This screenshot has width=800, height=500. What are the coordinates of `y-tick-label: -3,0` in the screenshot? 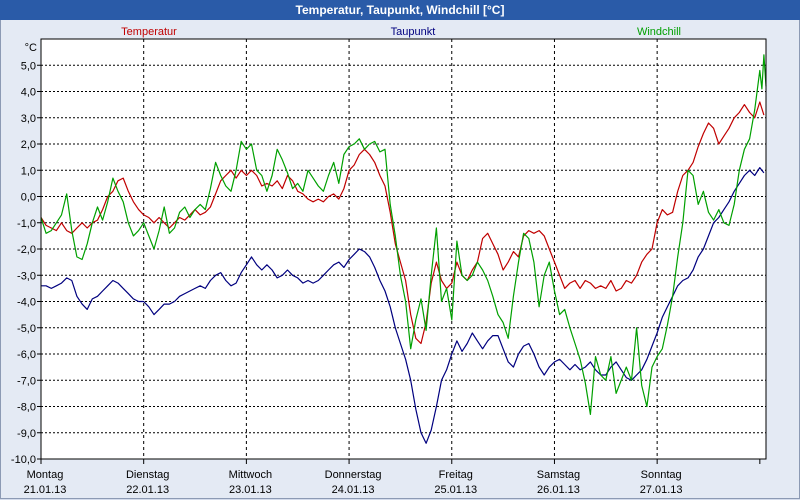 It's located at (26, 276).